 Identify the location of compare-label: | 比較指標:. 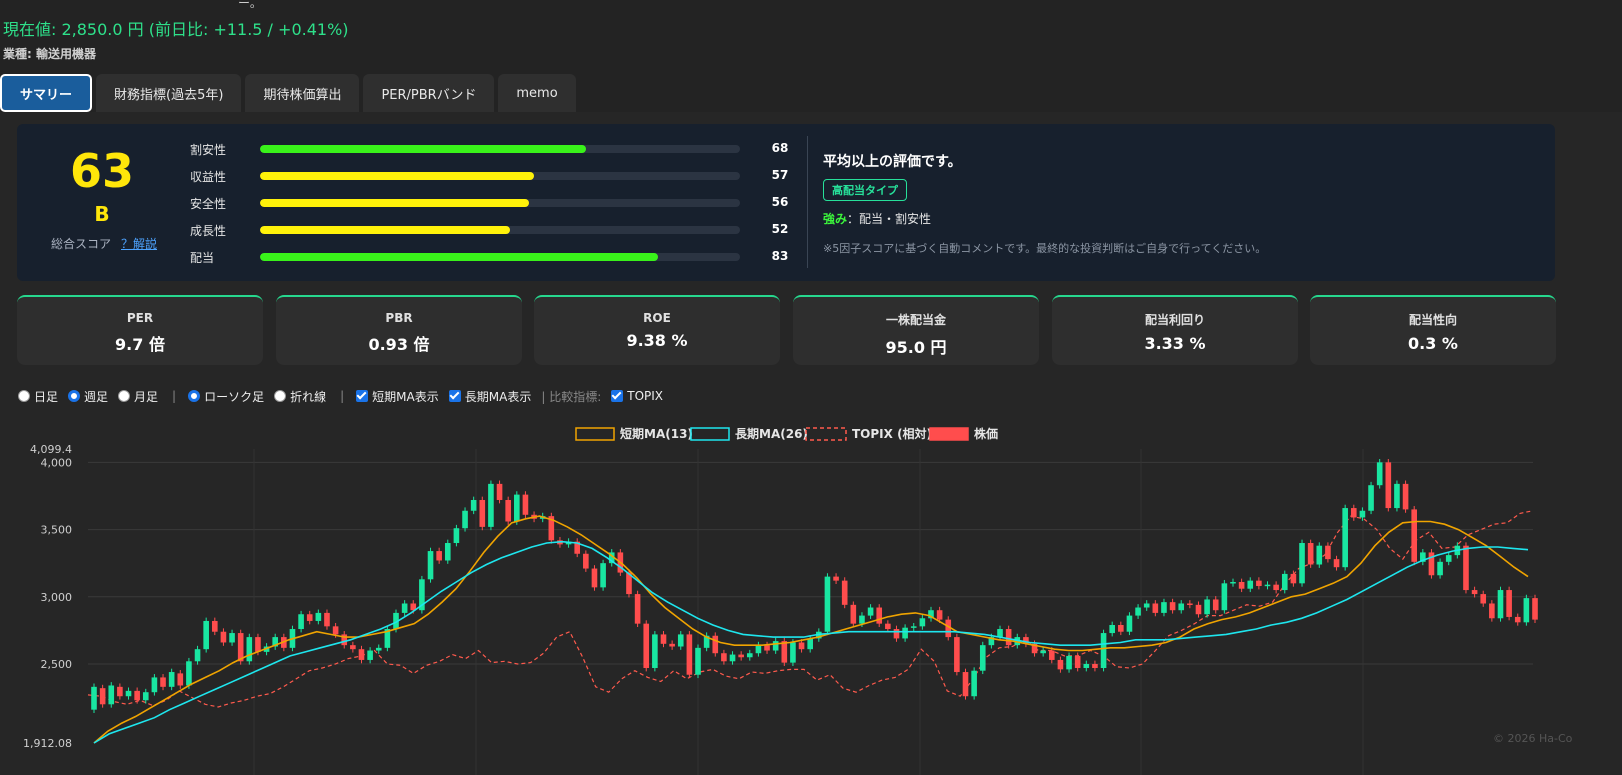
(571, 396).